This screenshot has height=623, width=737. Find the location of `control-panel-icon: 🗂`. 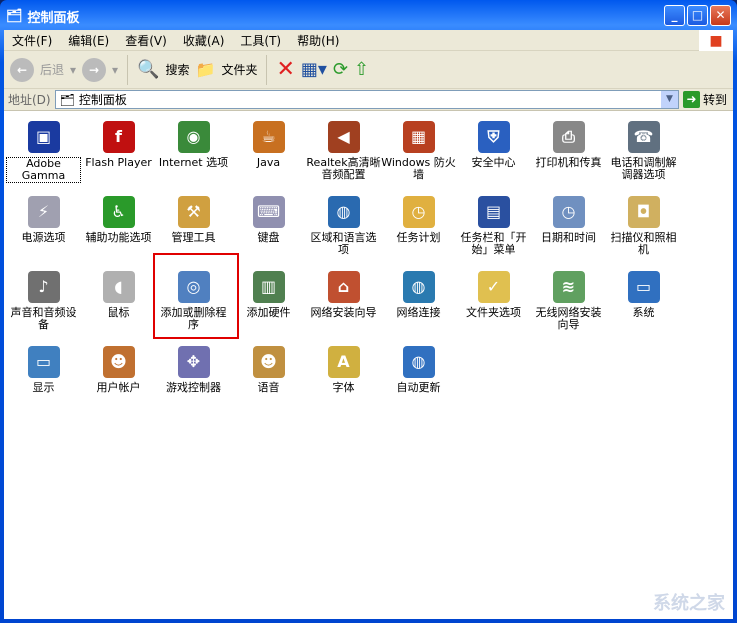

control-panel-icon: 🗂 is located at coordinates (67, 99).